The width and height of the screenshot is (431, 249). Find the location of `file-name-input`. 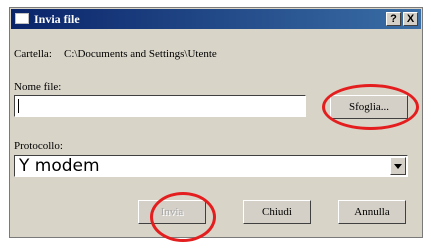

file-name-input is located at coordinates (160, 106).